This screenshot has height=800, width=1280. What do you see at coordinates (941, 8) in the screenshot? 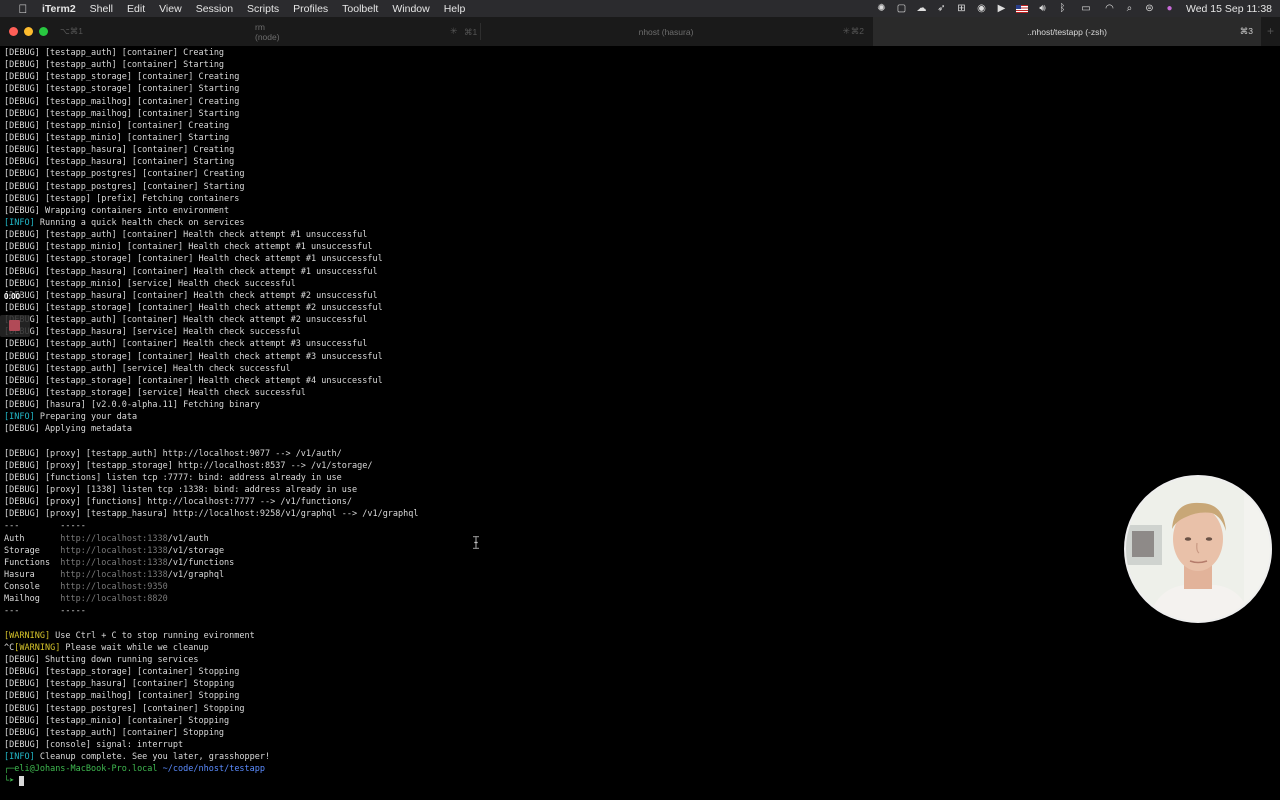
I see `rocket-icon: ➶` at bounding box center [941, 8].